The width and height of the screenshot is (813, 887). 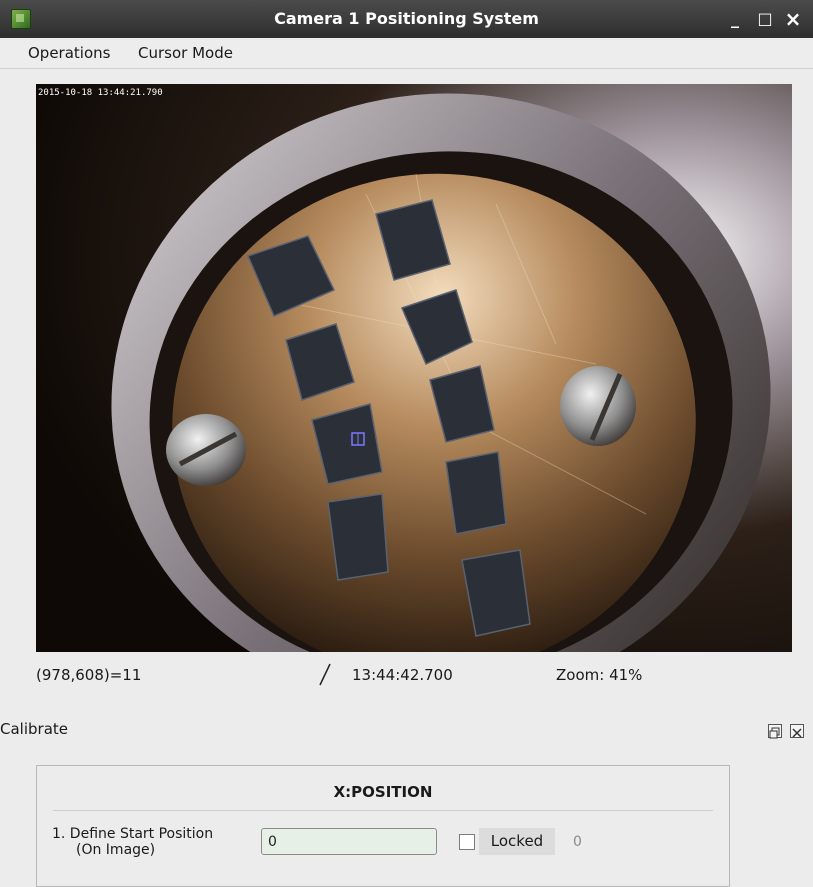 I want to click on minimize-button: _, so click(x=735, y=19).